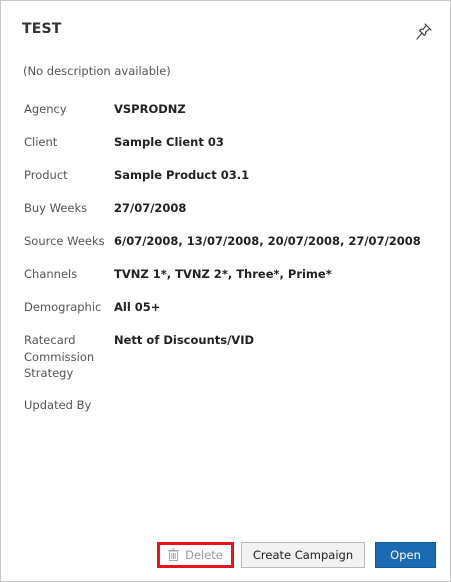  Describe the element at coordinates (42, 29) in the screenshot. I see `panel-title: TEST` at that location.